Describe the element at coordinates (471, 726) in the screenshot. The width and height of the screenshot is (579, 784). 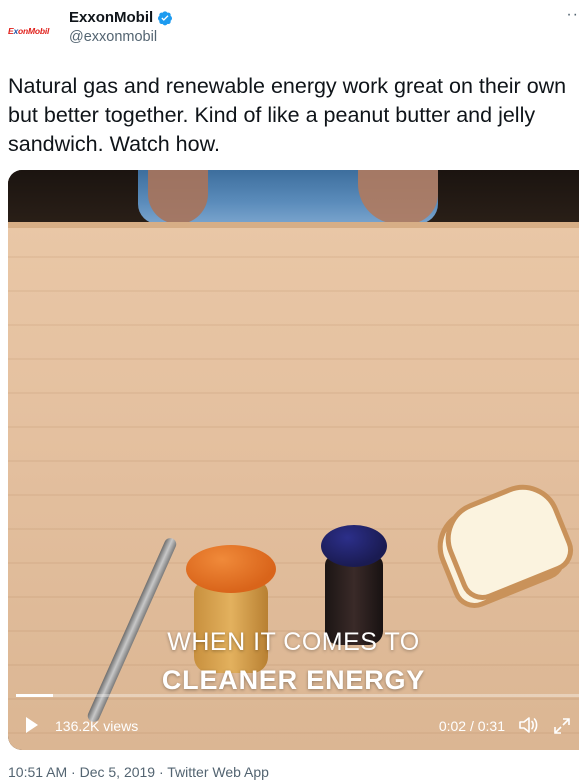
I see `video-time: 0:02 / 0:31` at that location.